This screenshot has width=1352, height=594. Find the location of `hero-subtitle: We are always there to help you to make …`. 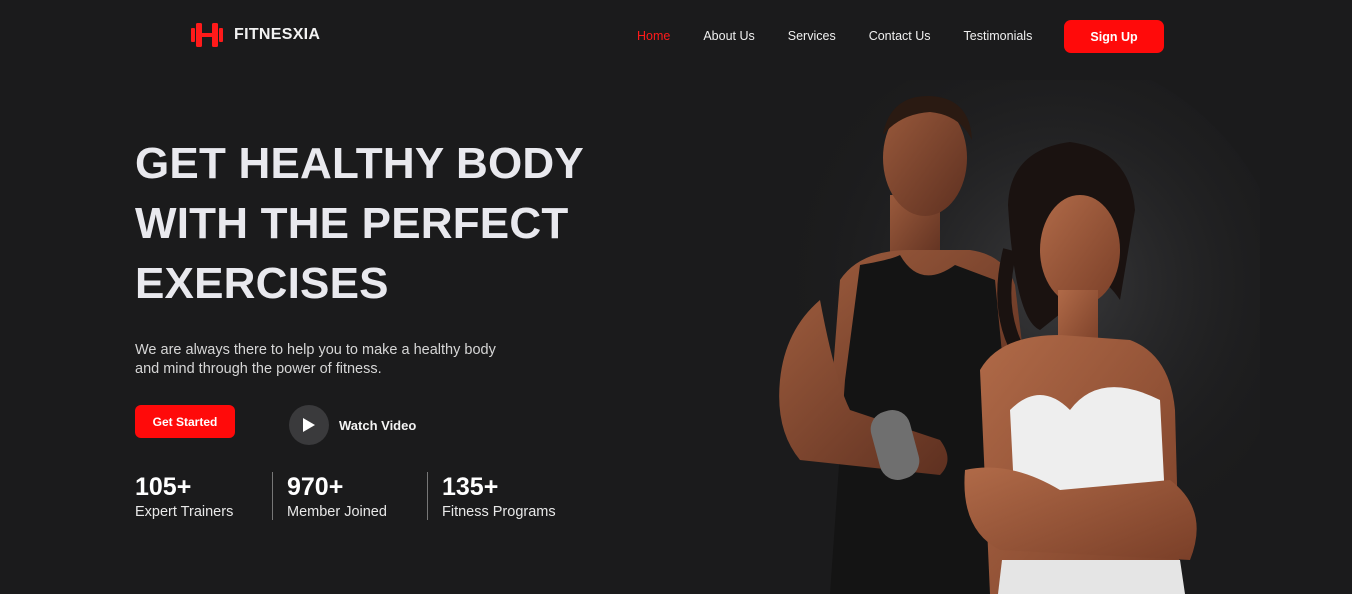

hero-subtitle: We are always there to help you to make … is located at coordinates (335, 360).